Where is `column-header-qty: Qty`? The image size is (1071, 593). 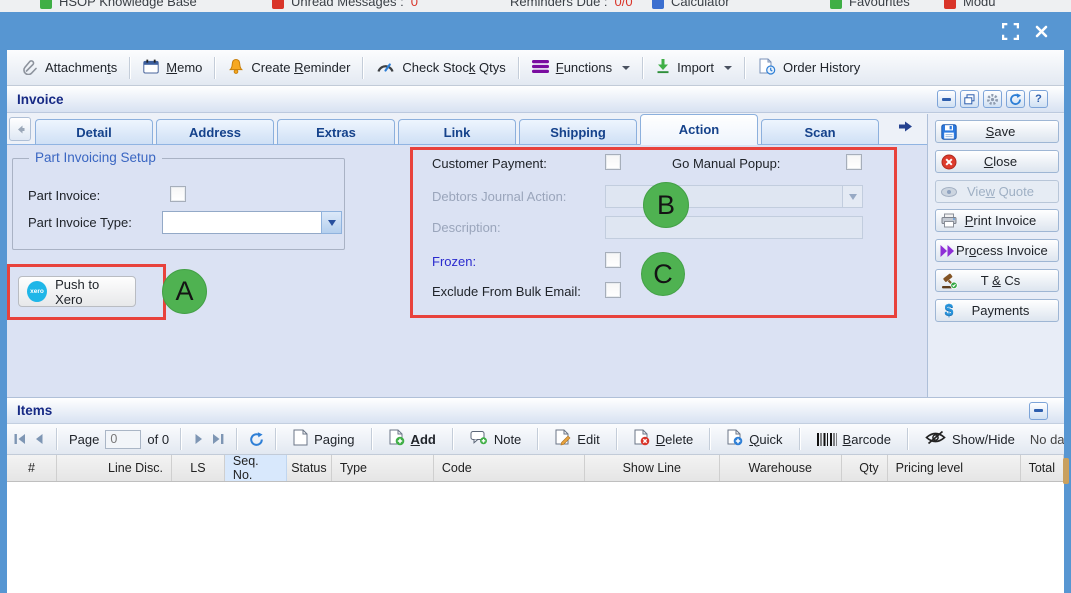 column-header-qty: Qty is located at coordinates (864, 468).